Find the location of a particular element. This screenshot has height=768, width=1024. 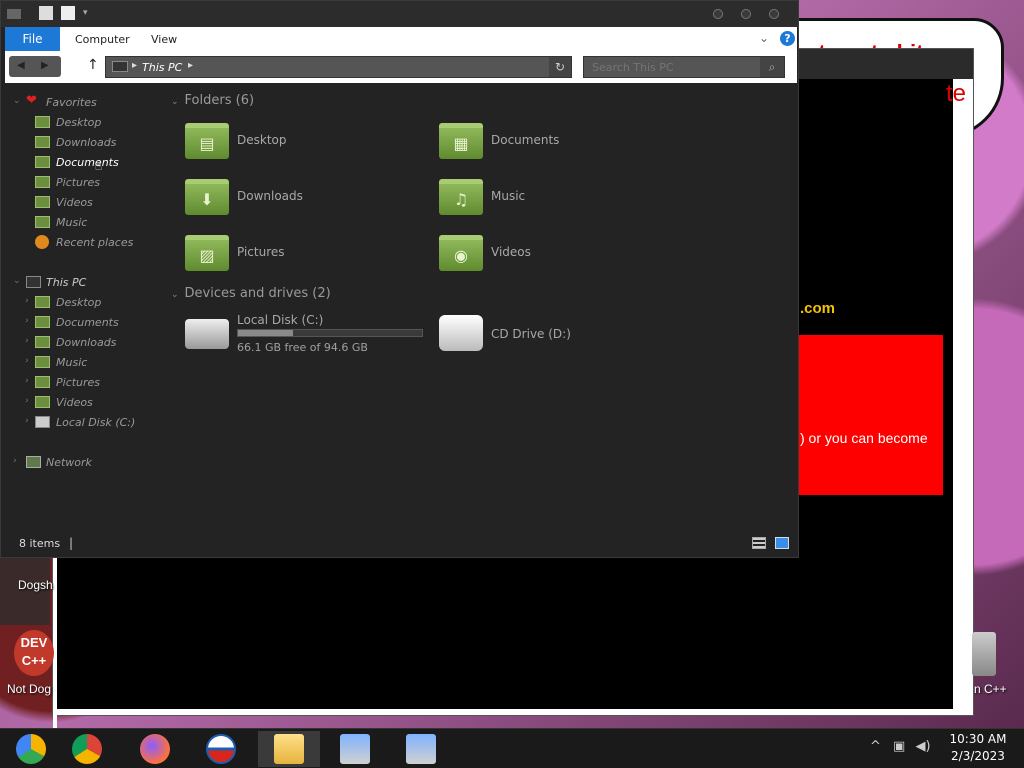

folder-tile-pictures: ▨ Pictures is located at coordinates (305, 254).